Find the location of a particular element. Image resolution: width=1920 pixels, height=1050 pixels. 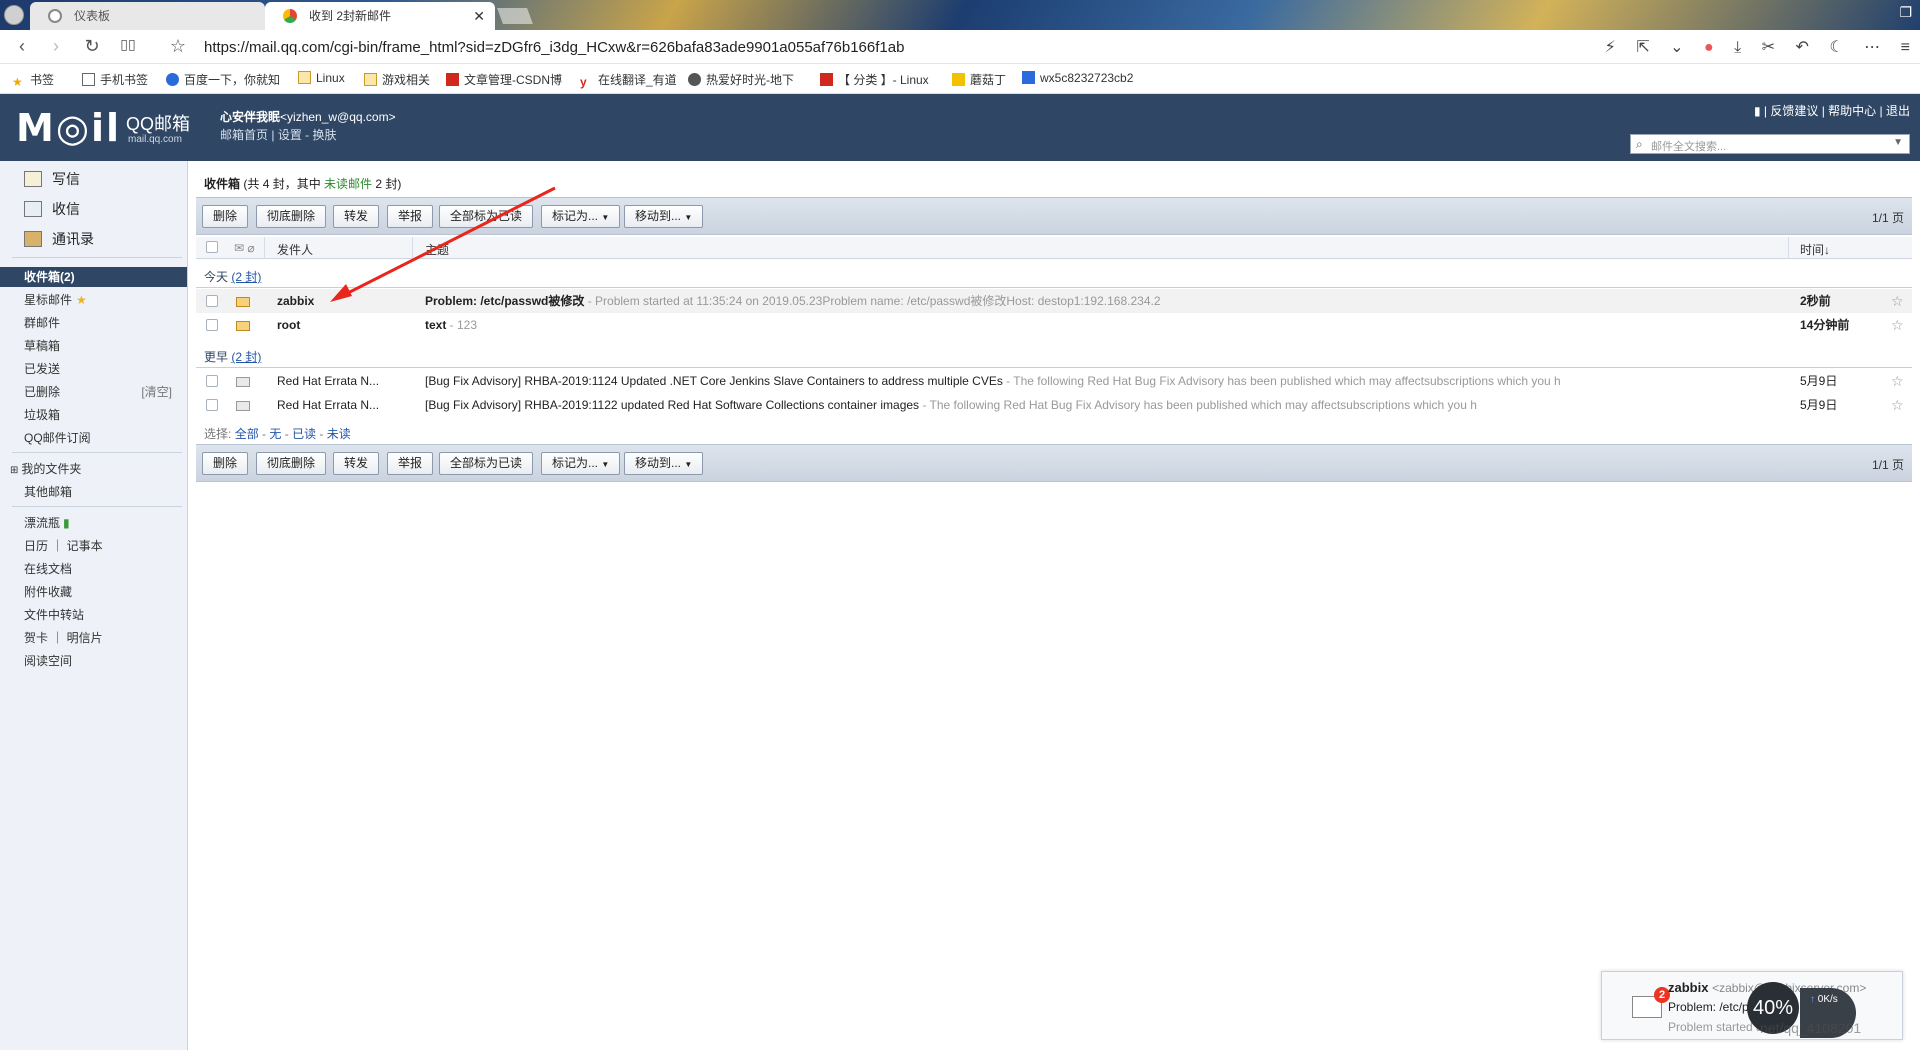

settings-link: 设置 is located at coordinates (290, 135).